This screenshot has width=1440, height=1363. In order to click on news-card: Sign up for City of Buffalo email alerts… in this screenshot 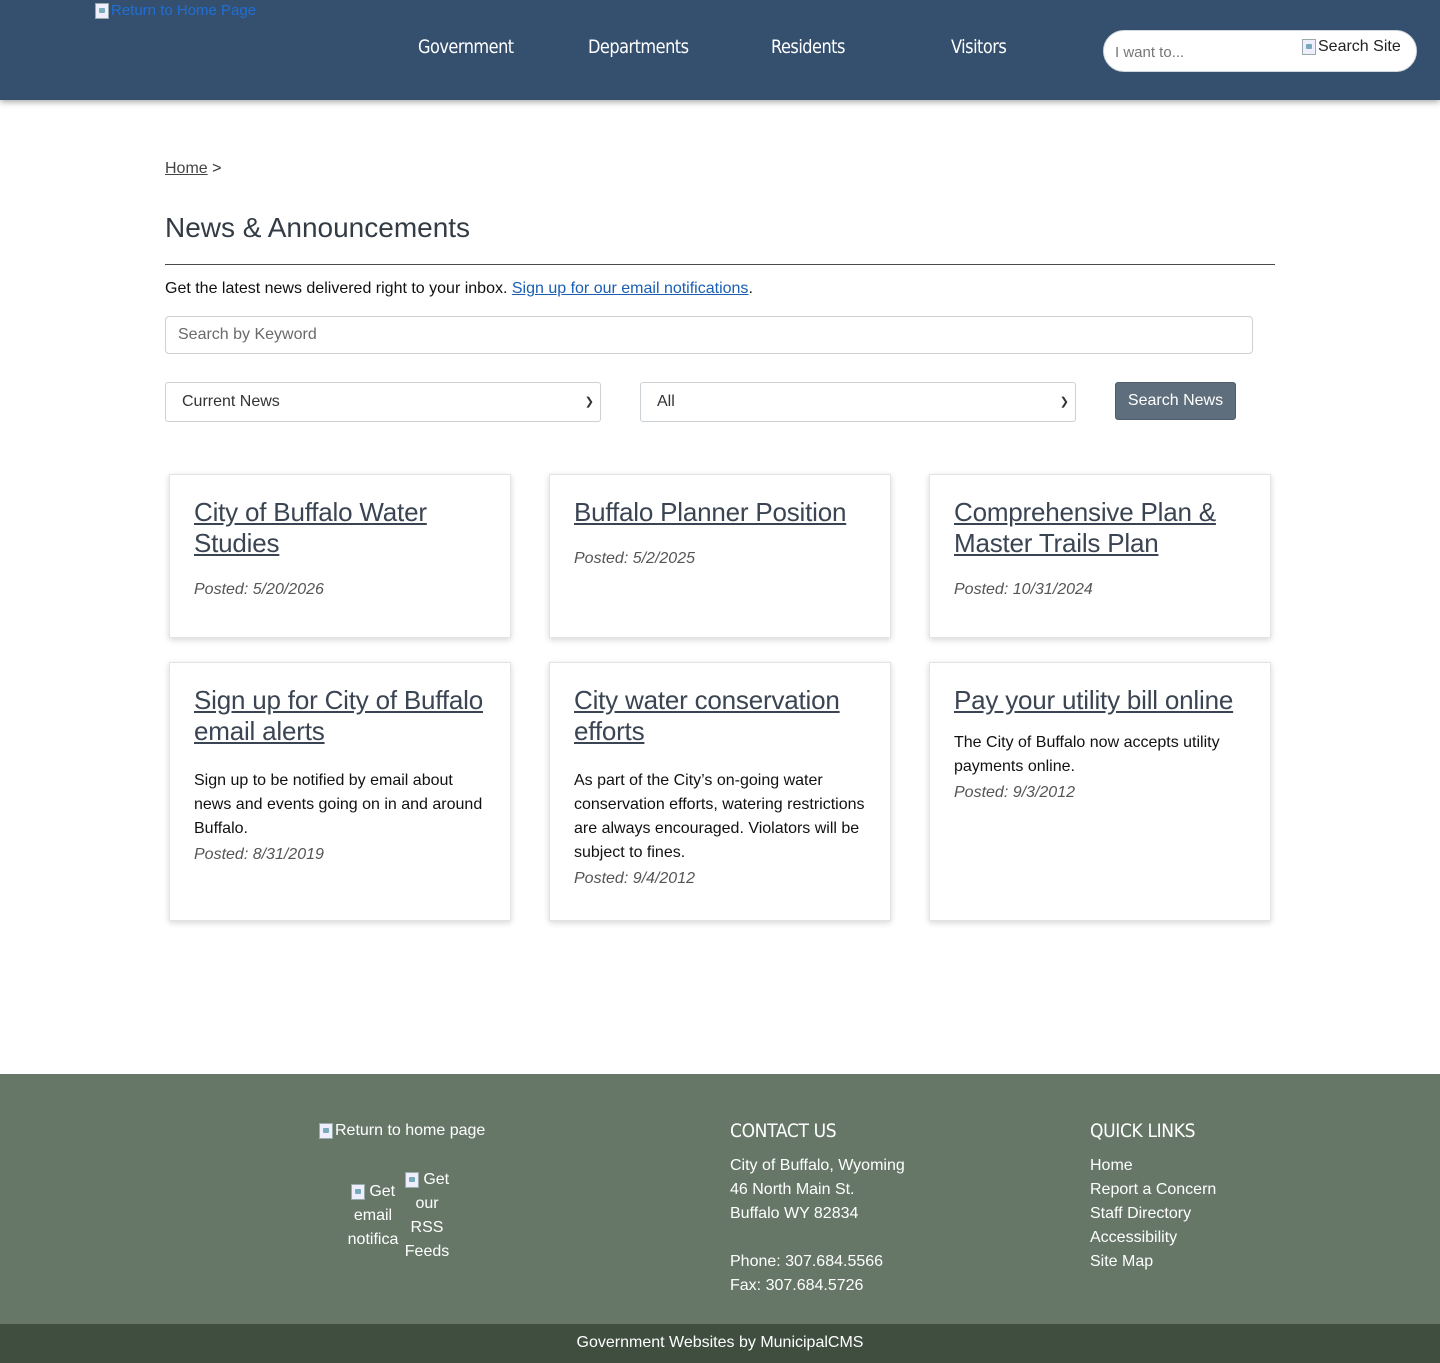, I will do `click(340, 791)`.